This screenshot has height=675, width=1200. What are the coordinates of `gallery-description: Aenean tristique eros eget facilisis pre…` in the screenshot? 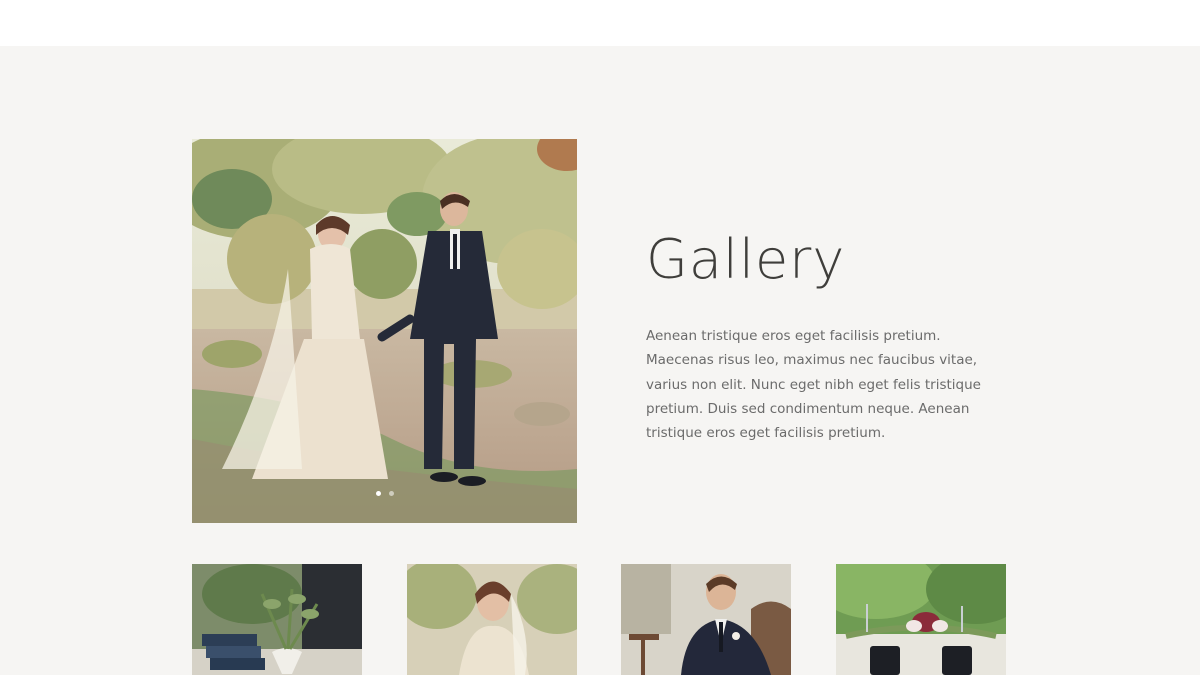 It's located at (813, 385).